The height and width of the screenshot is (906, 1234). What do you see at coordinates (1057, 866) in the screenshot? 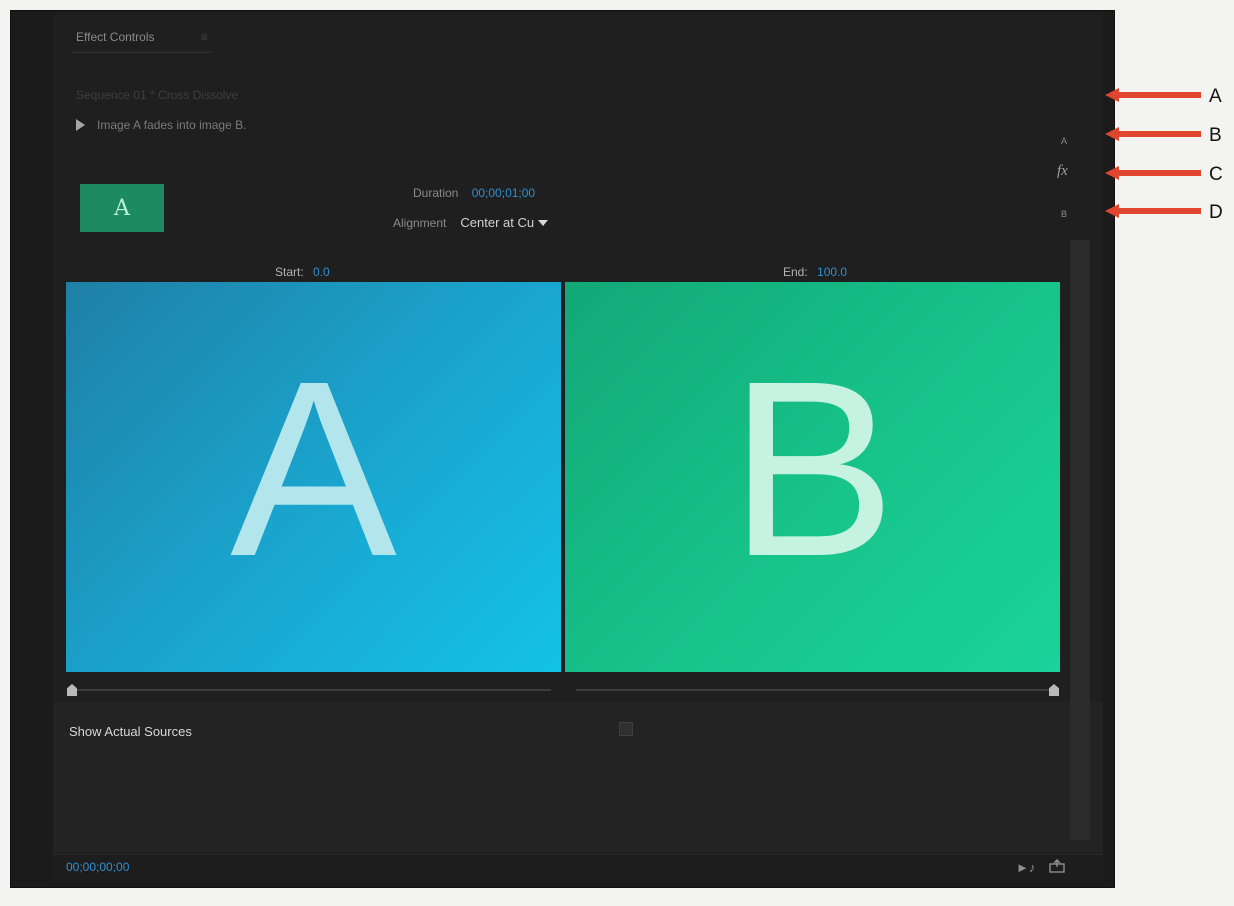
I see `export-icon` at bounding box center [1057, 866].